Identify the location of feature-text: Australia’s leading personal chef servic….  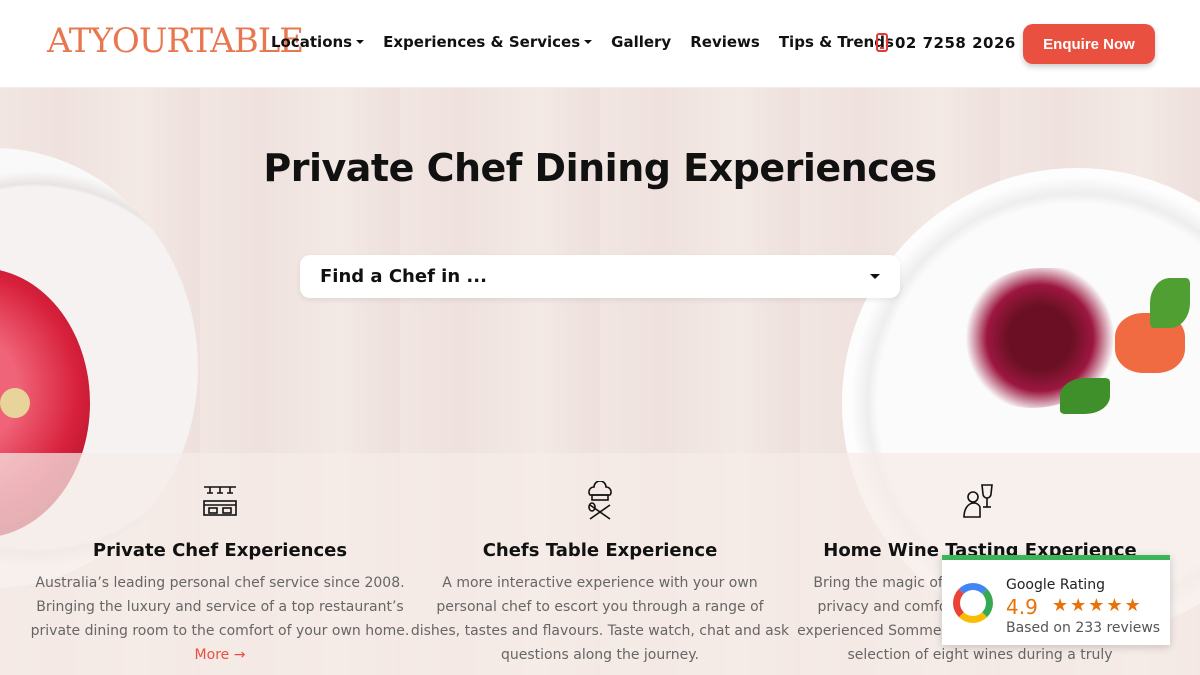
(220, 607).